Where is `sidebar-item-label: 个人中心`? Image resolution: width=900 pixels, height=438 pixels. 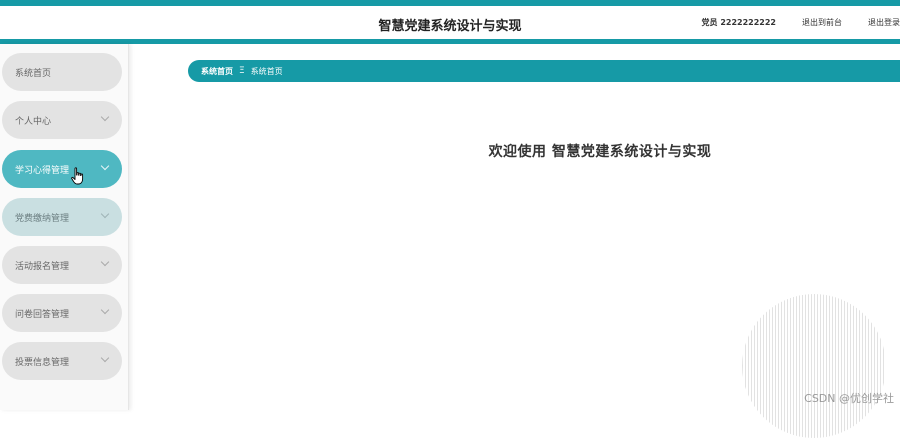 sidebar-item-label: 个人中心 is located at coordinates (33, 121).